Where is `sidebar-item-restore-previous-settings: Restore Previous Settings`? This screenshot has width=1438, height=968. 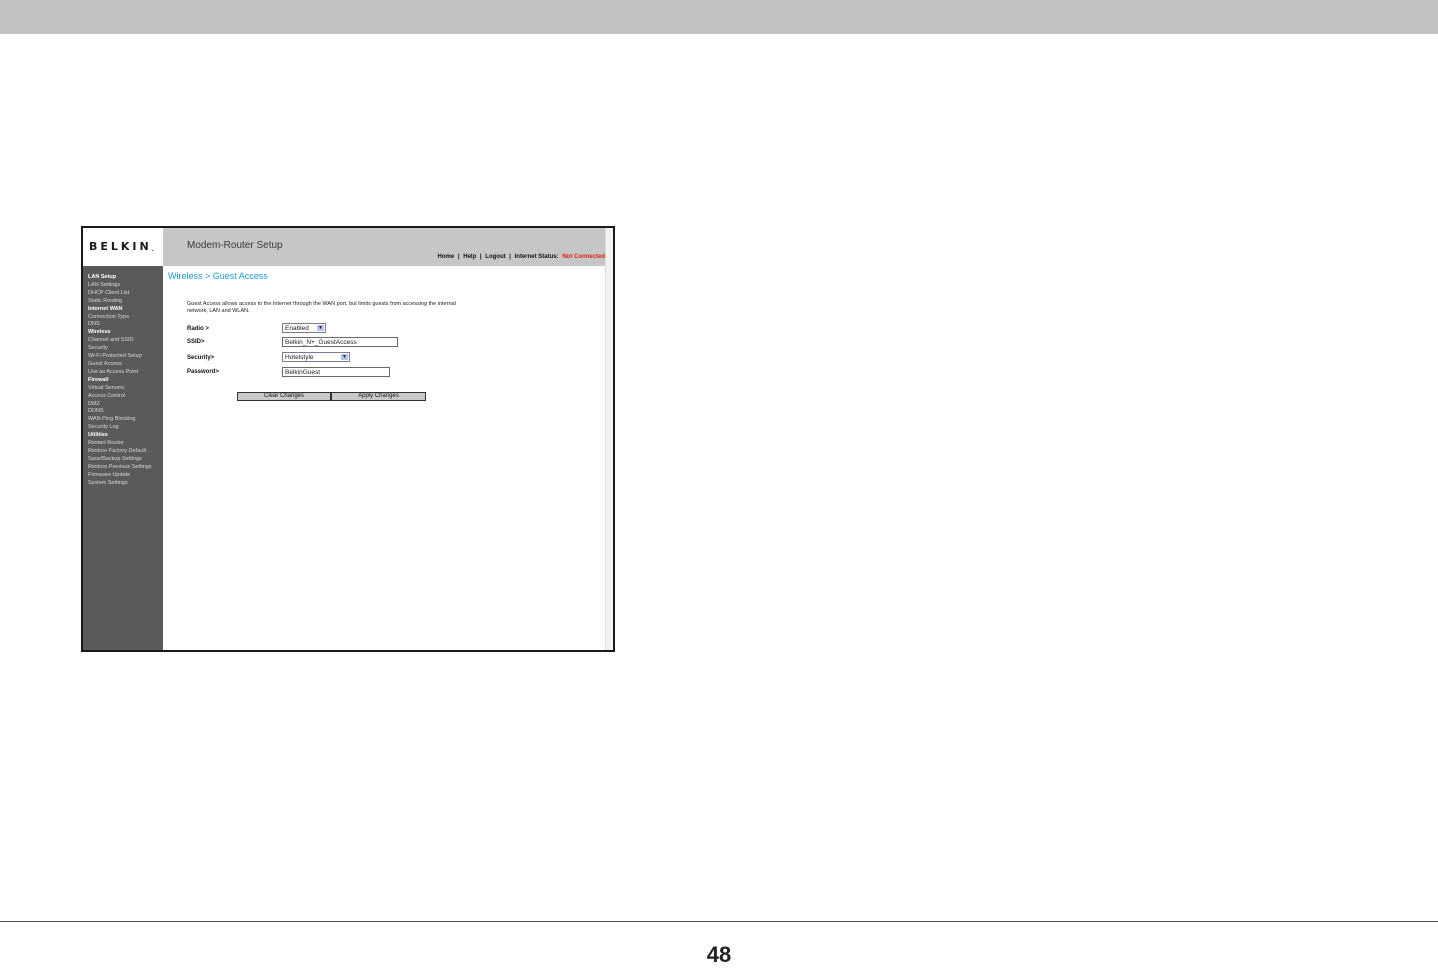 sidebar-item-restore-previous-settings: Restore Previous Settings is located at coordinates (123, 468).